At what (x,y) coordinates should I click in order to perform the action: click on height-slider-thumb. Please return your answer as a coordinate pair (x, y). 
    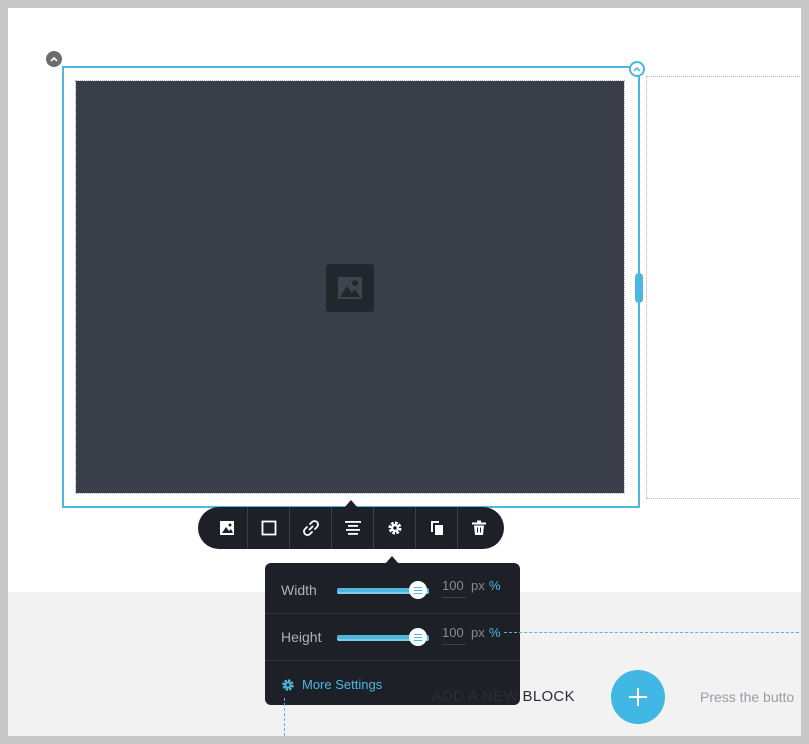
    Looking at the image, I should click on (418, 637).